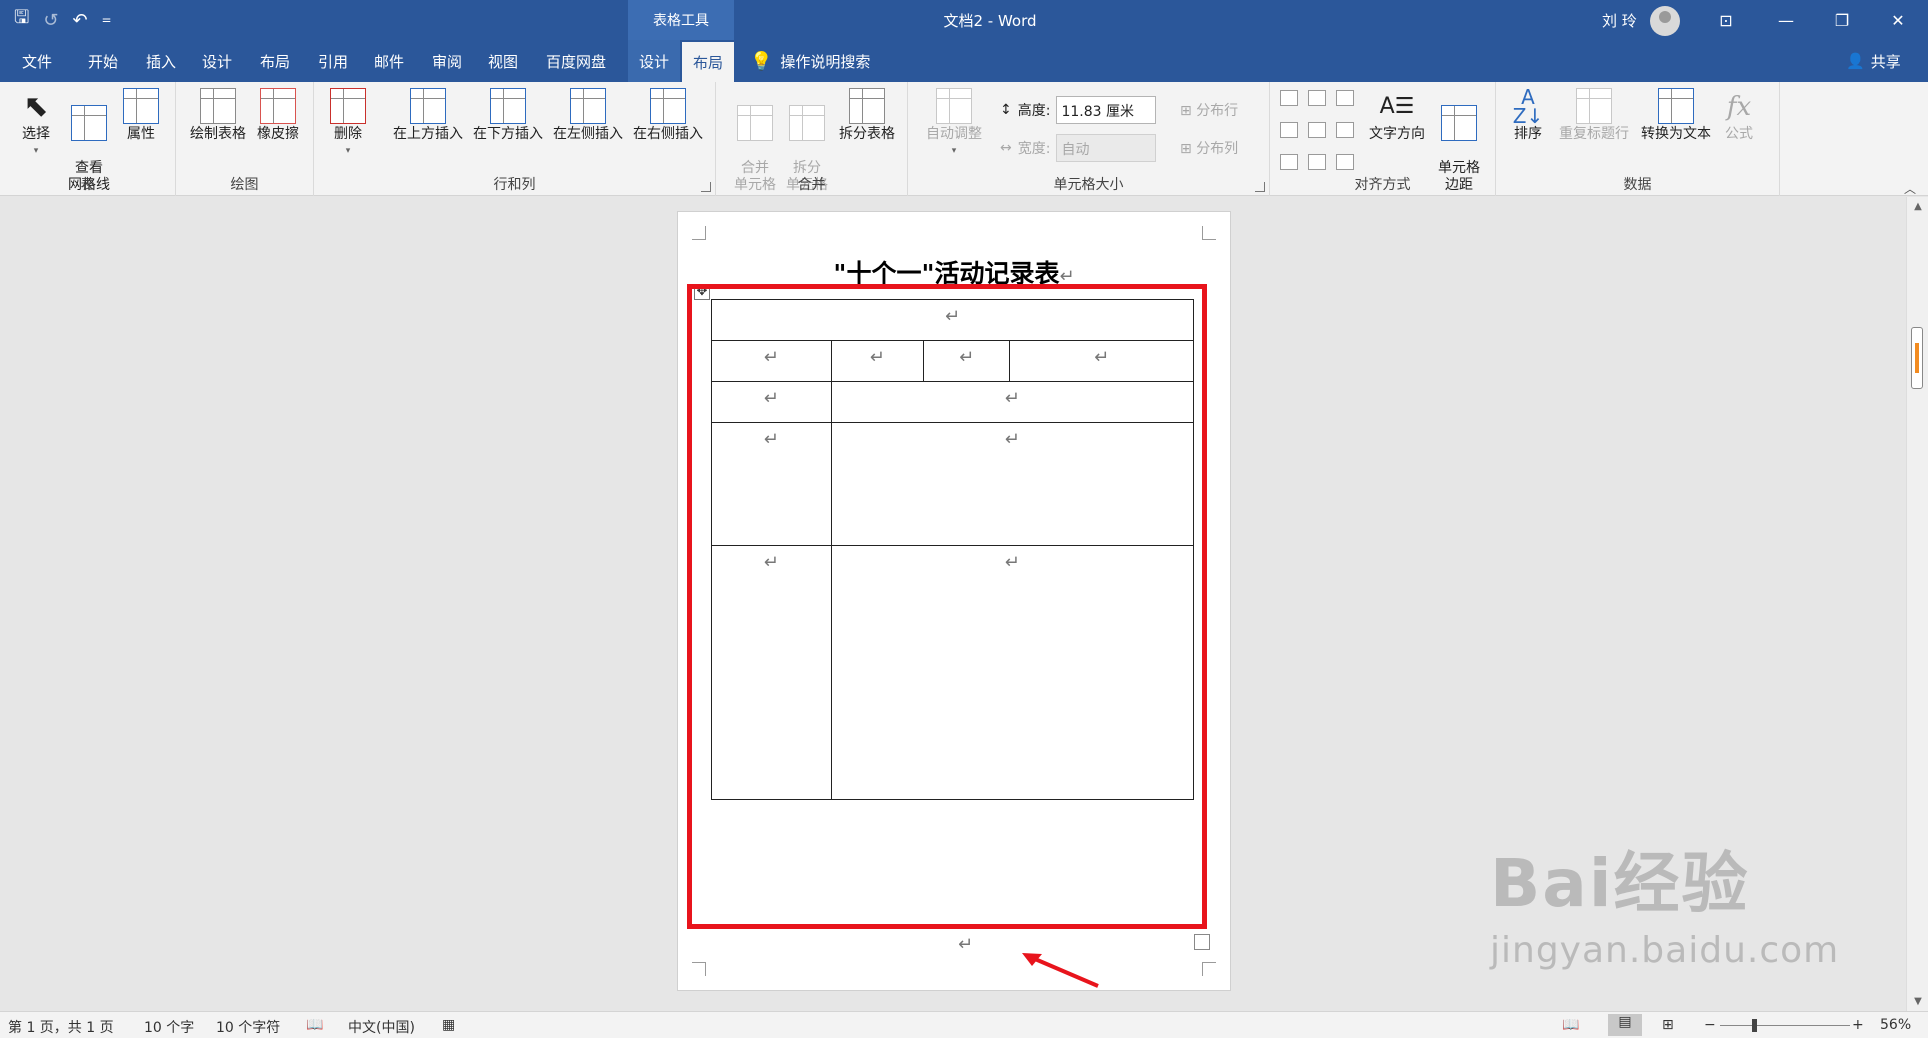 This screenshot has height=1038, width=1928. What do you see at coordinates (1918, 206) in the screenshot?
I see `scroll-up-icon: ▲` at bounding box center [1918, 206].